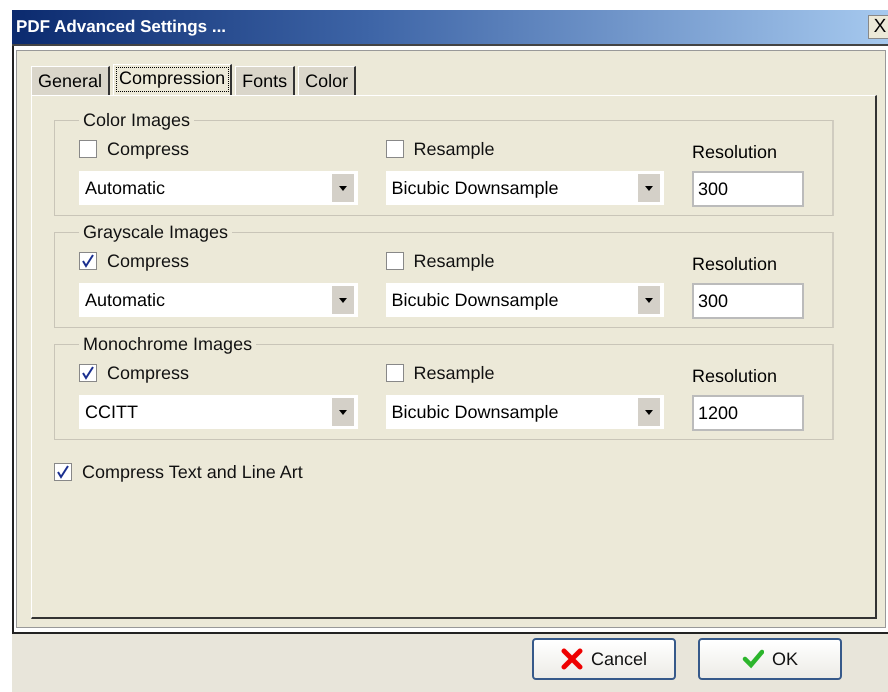  I want to click on group-title: Color Images, so click(137, 120).